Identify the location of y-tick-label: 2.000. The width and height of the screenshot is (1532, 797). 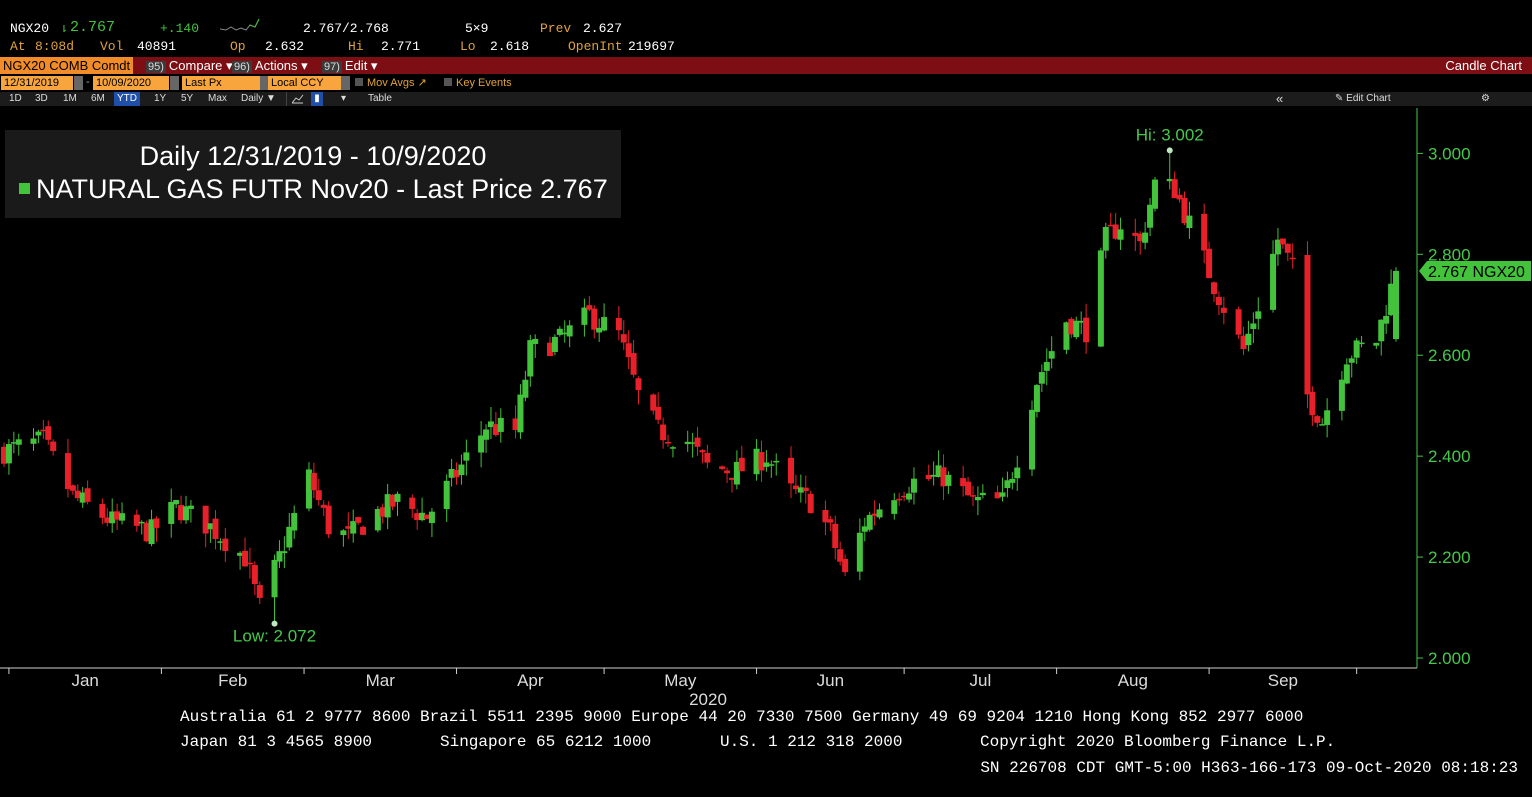
(1449, 658).